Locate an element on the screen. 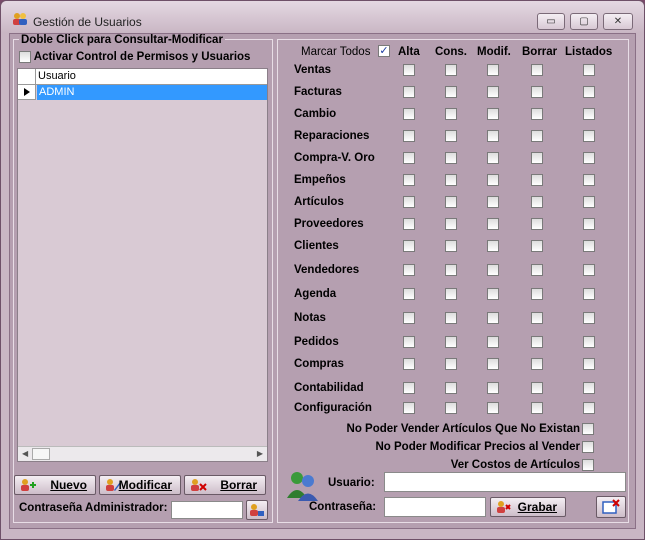 The width and height of the screenshot is (645, 540). activar-control-checkbox is located at coordinates (25, 57).